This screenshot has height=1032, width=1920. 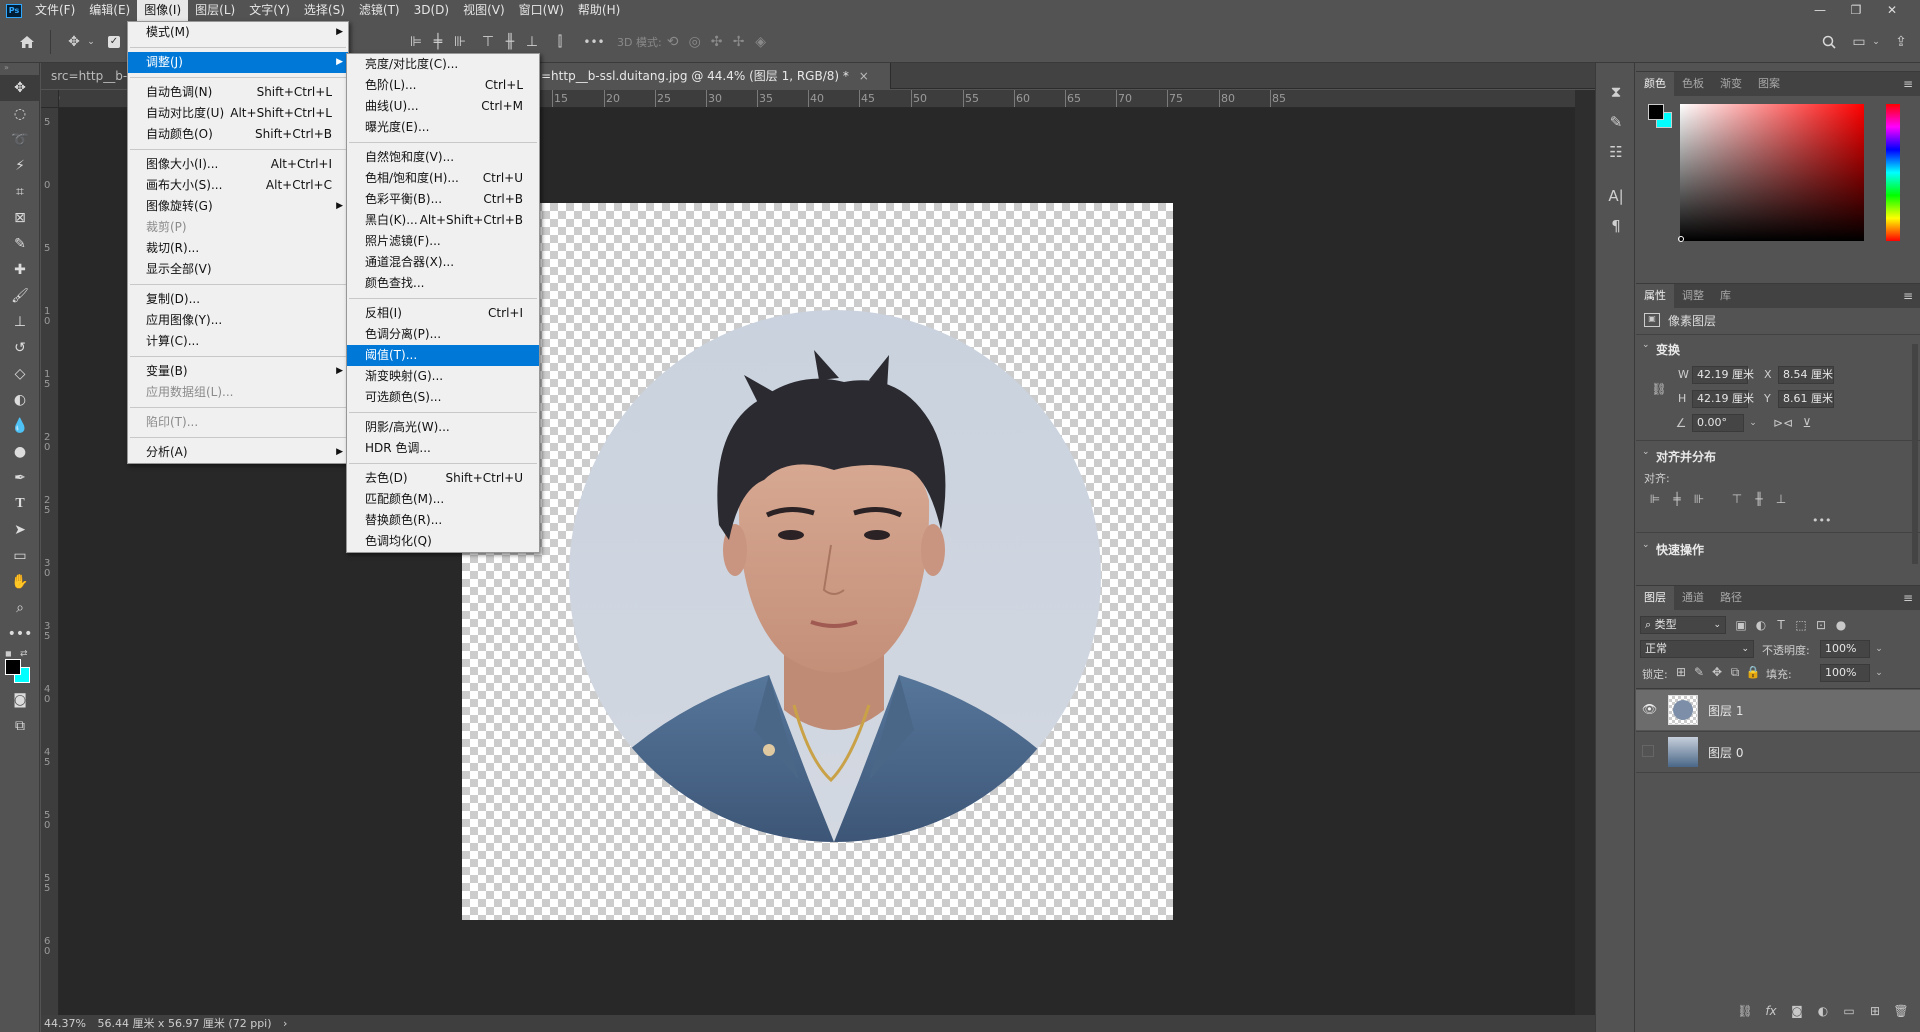 What do you see at coordinates (1616, 226) in the screenshot?
I see `paragraph-icon: ¶` at bounding box center [1616, 226].